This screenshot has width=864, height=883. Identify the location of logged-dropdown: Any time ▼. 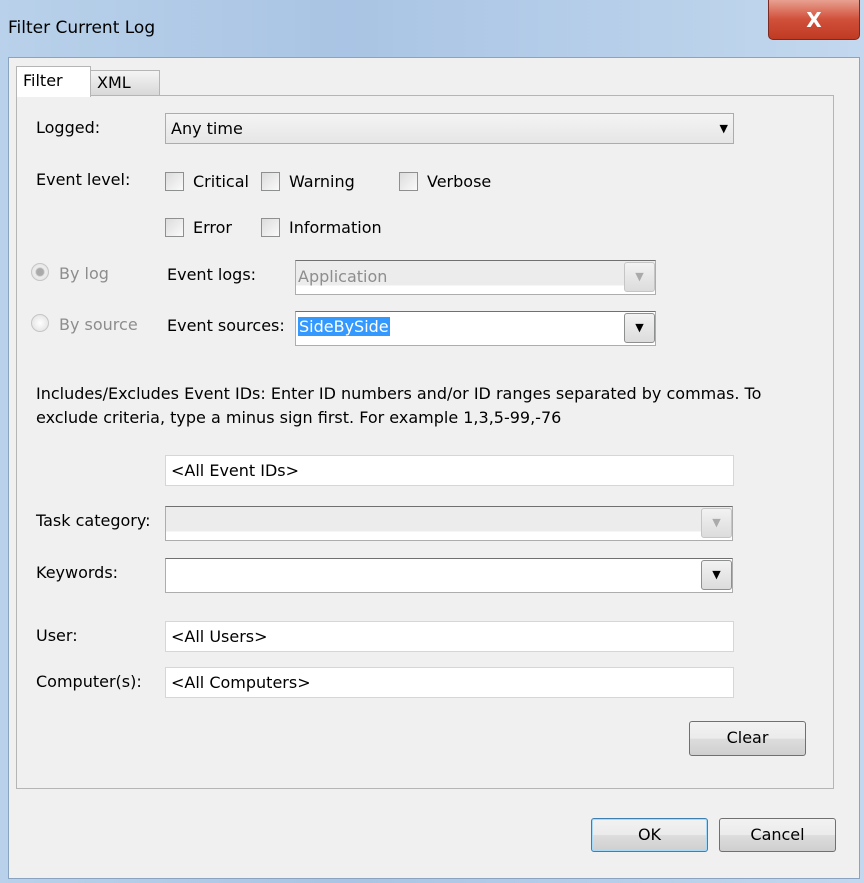
(449, 128).